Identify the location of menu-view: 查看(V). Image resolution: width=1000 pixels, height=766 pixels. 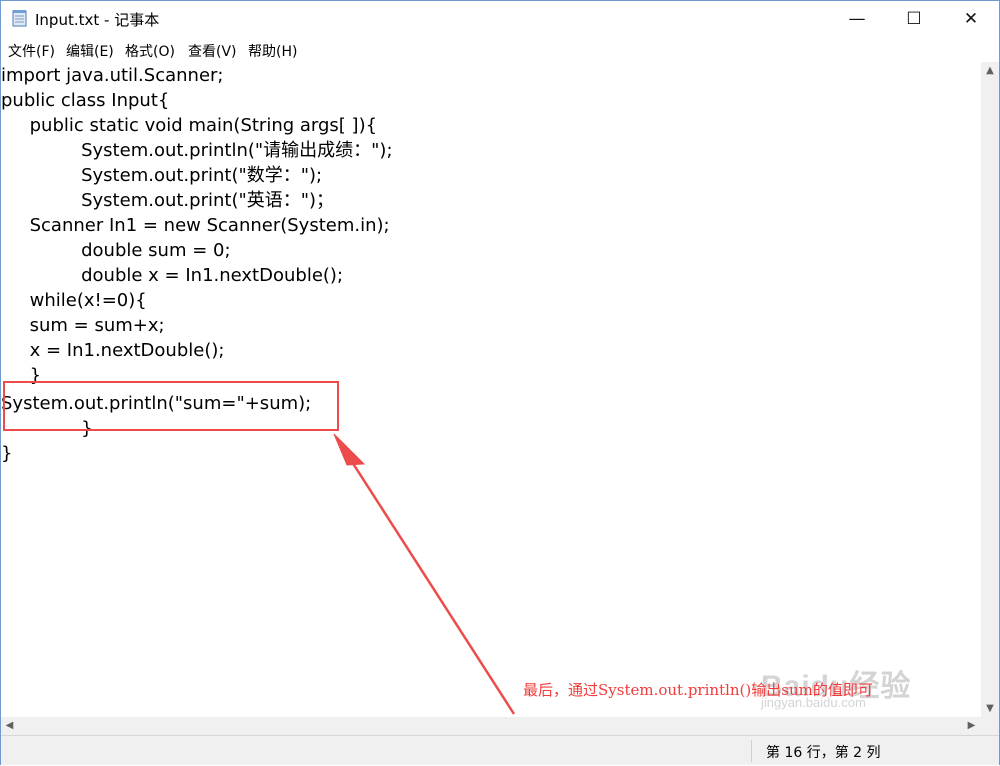
(212, 51).